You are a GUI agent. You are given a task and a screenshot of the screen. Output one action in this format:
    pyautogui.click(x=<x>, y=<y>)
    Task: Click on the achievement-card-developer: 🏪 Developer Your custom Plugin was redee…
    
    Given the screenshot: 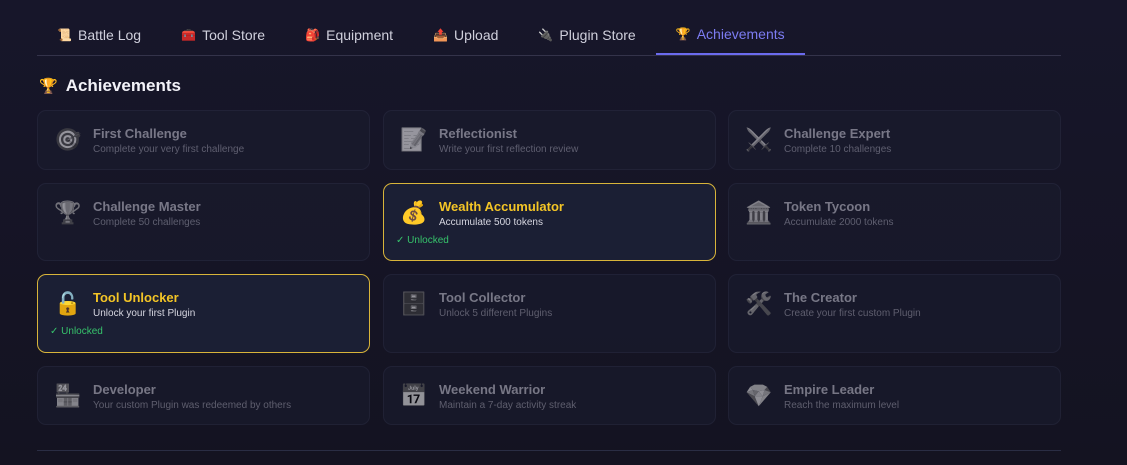 What is the action you would take?
    pyautogui.click(x=203, y=395)
    